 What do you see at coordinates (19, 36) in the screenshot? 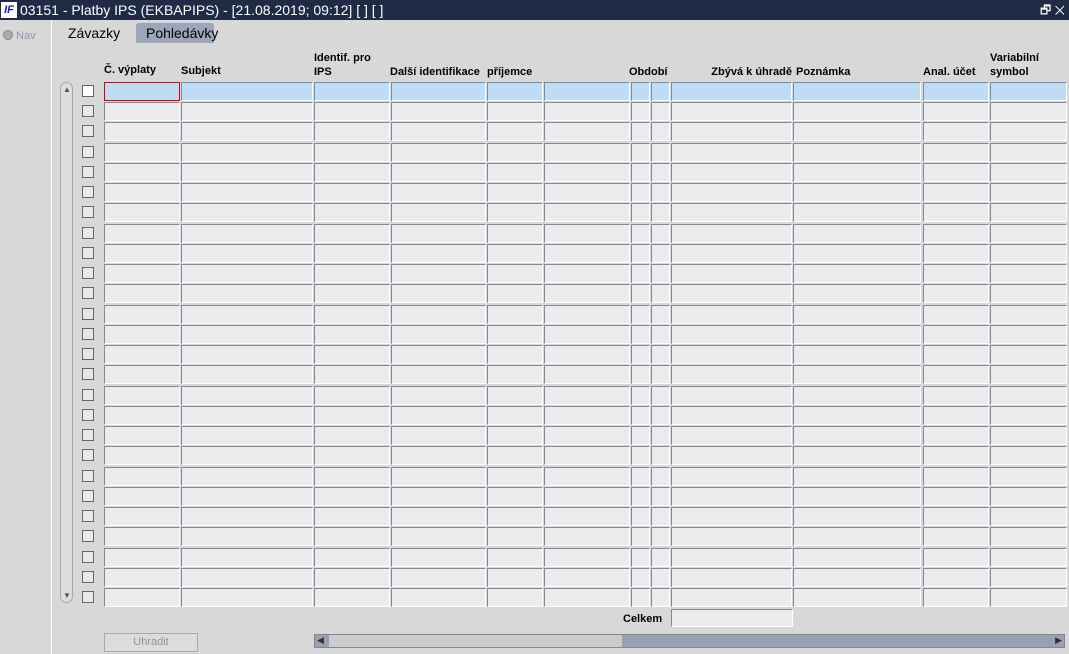
I see `nav-radio: Nav` at bounding box center [19, 36].